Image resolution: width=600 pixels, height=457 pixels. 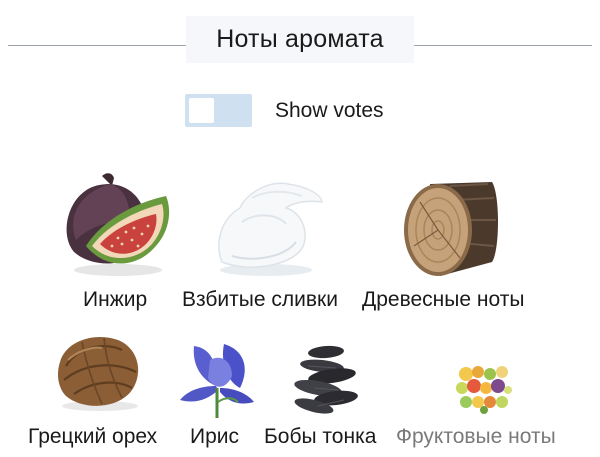 I want to click on note-label: Бобы тонка, so click(x=320, y=436).